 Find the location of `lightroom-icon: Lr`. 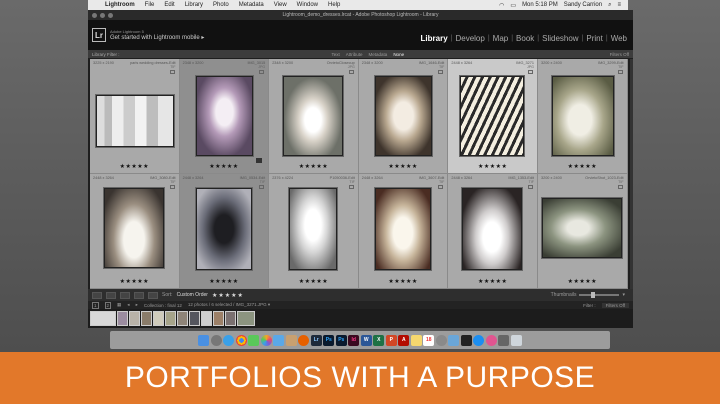

lightroom-icon: Lr is located at coordinates (316, 340).